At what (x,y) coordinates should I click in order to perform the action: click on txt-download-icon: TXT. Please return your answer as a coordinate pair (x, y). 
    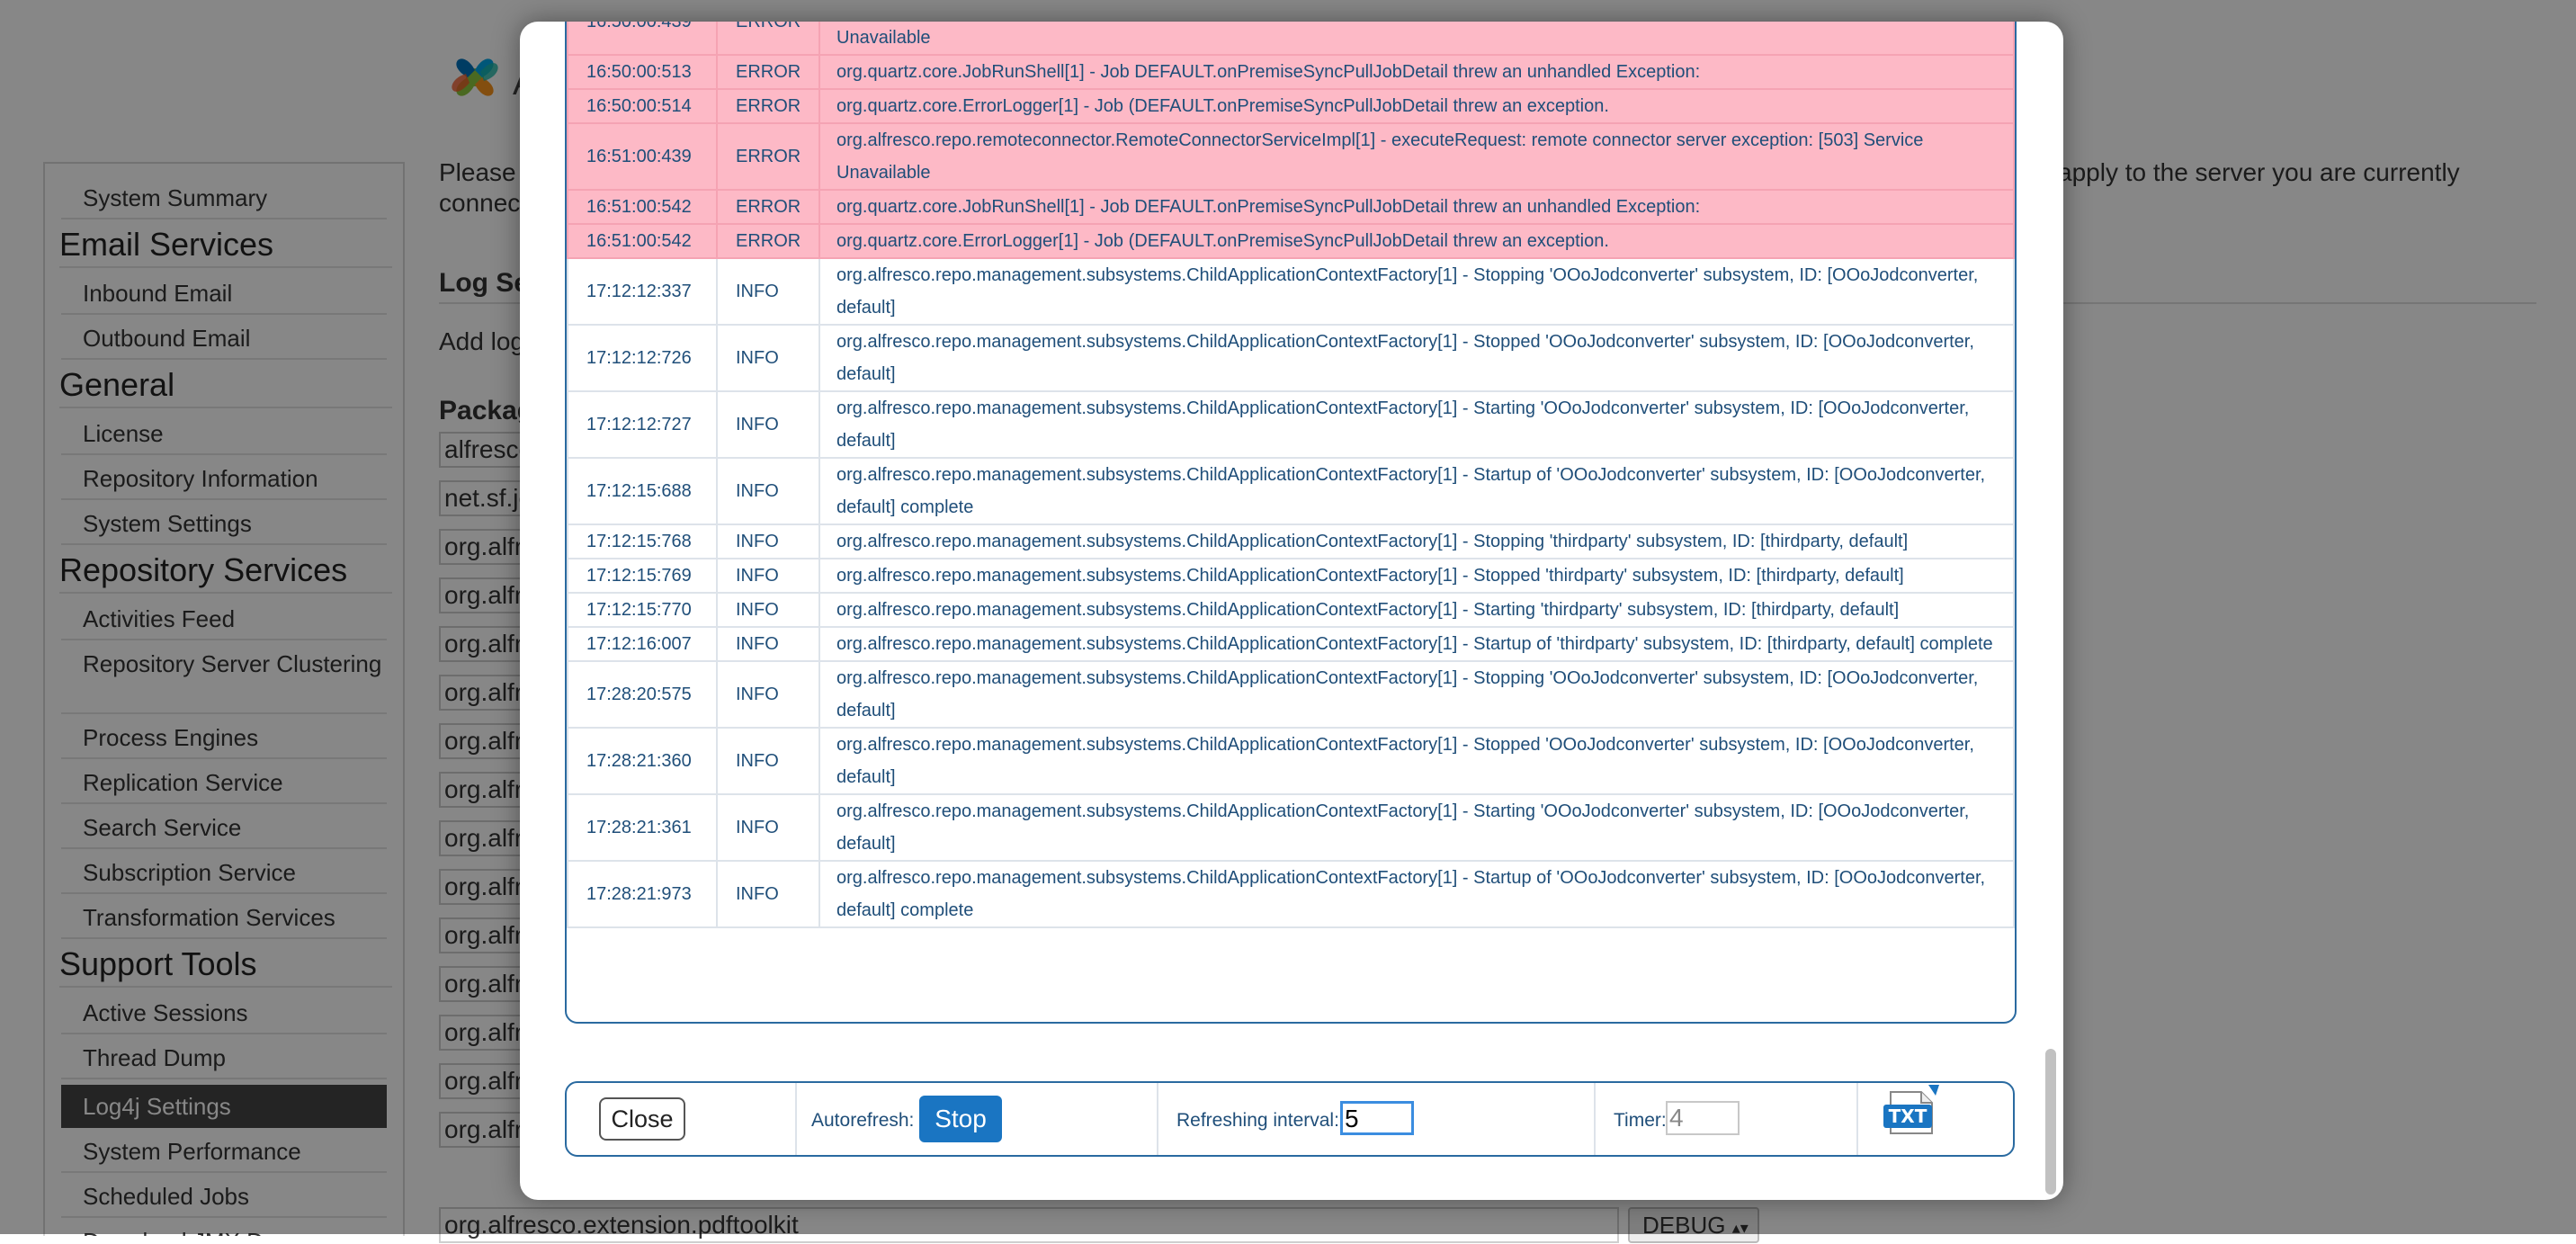
    Looking at the image, I should click on (1912, 1112).